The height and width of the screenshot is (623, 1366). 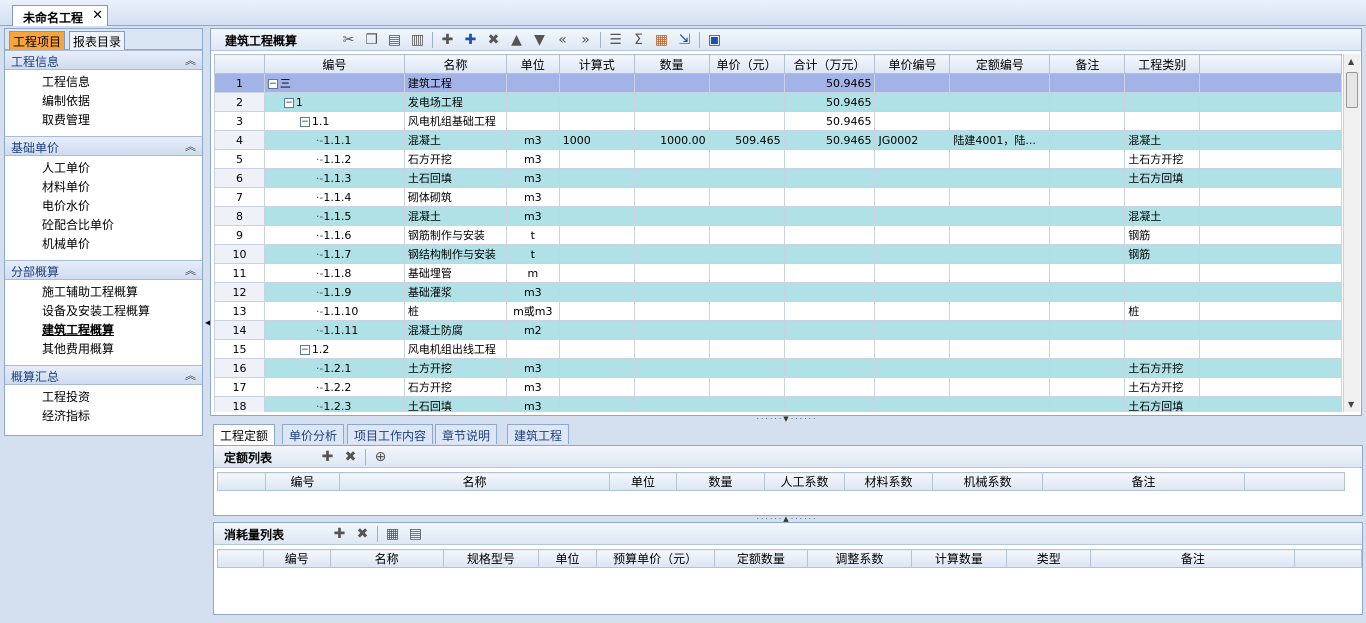 I want to click on collapse-node-icon: −, so click(x=272, y=84).